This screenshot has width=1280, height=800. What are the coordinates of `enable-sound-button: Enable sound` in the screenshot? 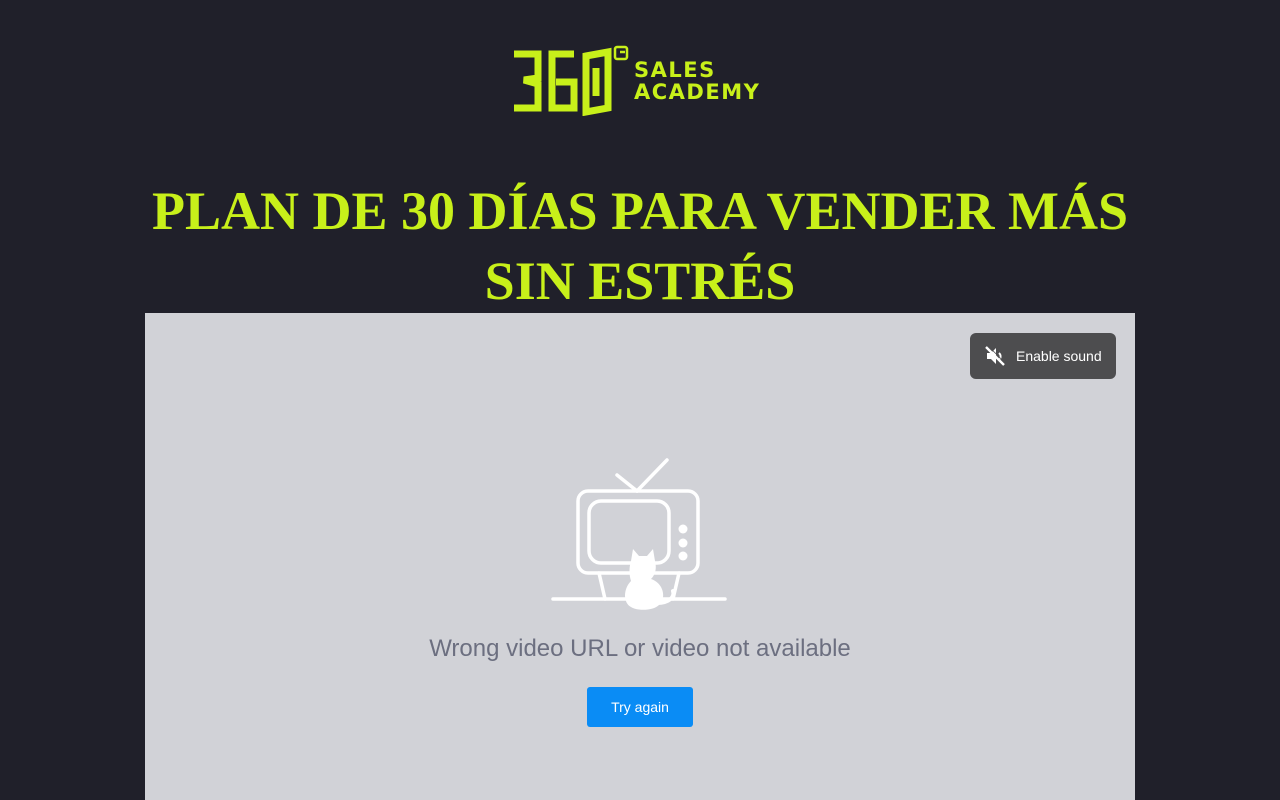 It's located at (1043, 356).